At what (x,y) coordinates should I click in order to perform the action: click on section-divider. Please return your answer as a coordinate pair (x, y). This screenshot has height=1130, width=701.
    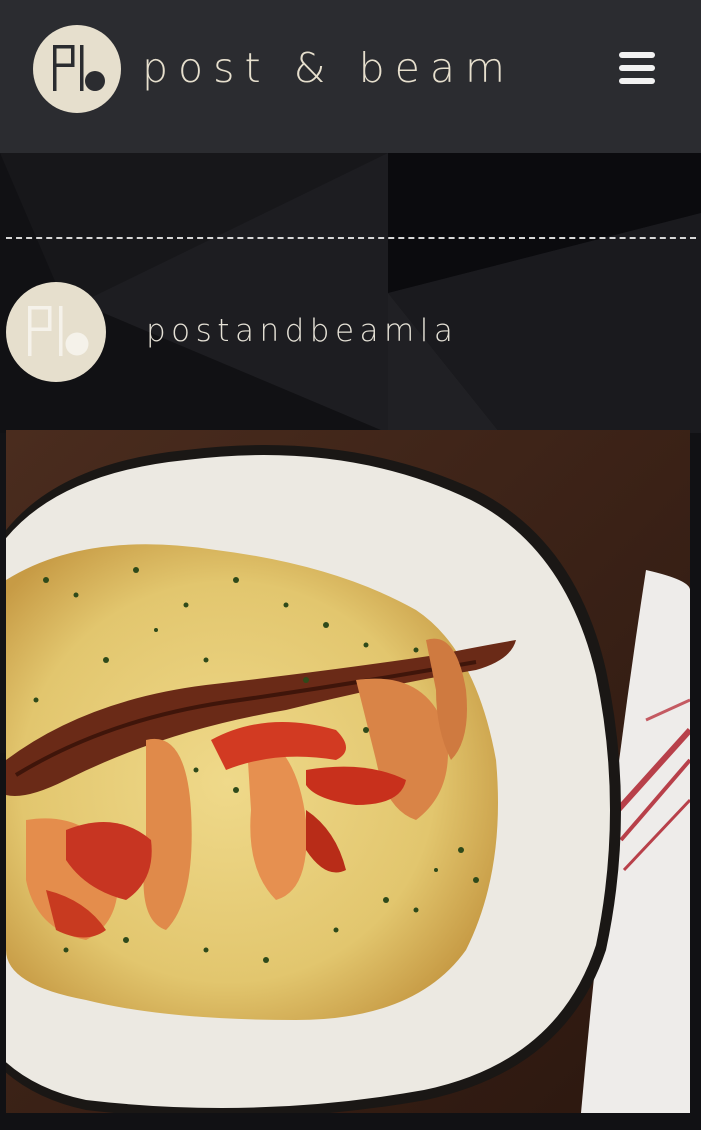
    Looking at the image, I should click on (351, 238).